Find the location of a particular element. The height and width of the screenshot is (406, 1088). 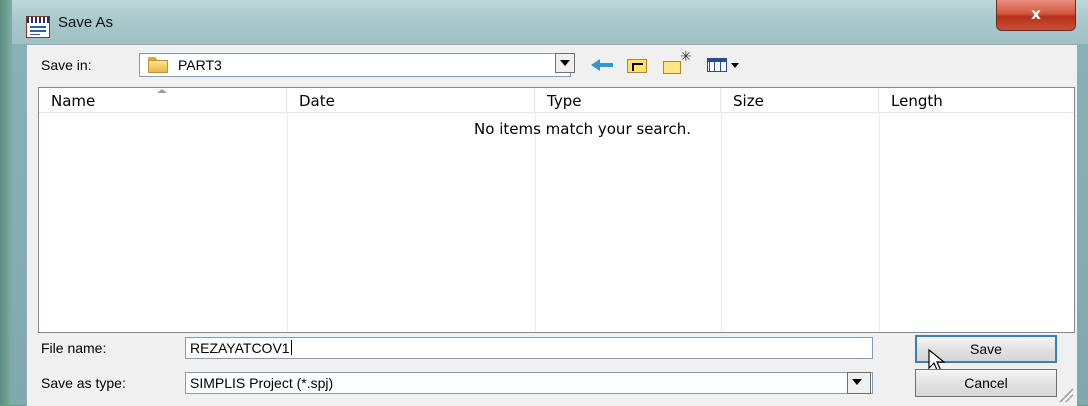

column-header-type: Type is located at coordinates (628, 100).